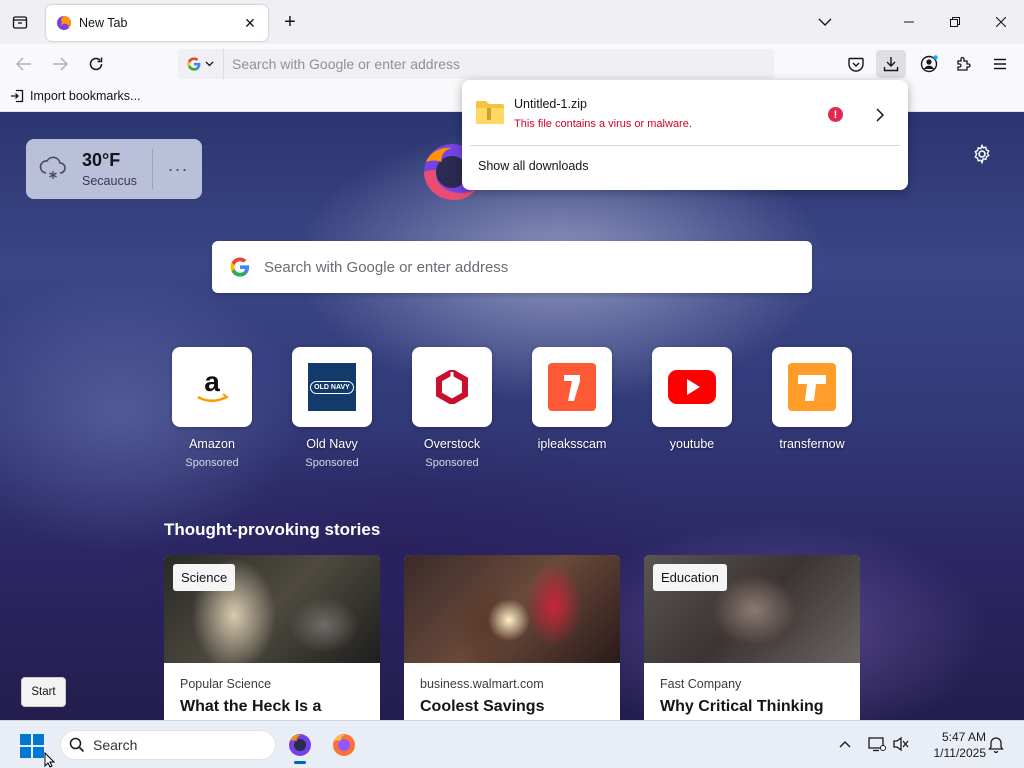  Describe the element at coordinates (452, 444) in the screenshot. I see `shortcut-label: Overstock` at that location.